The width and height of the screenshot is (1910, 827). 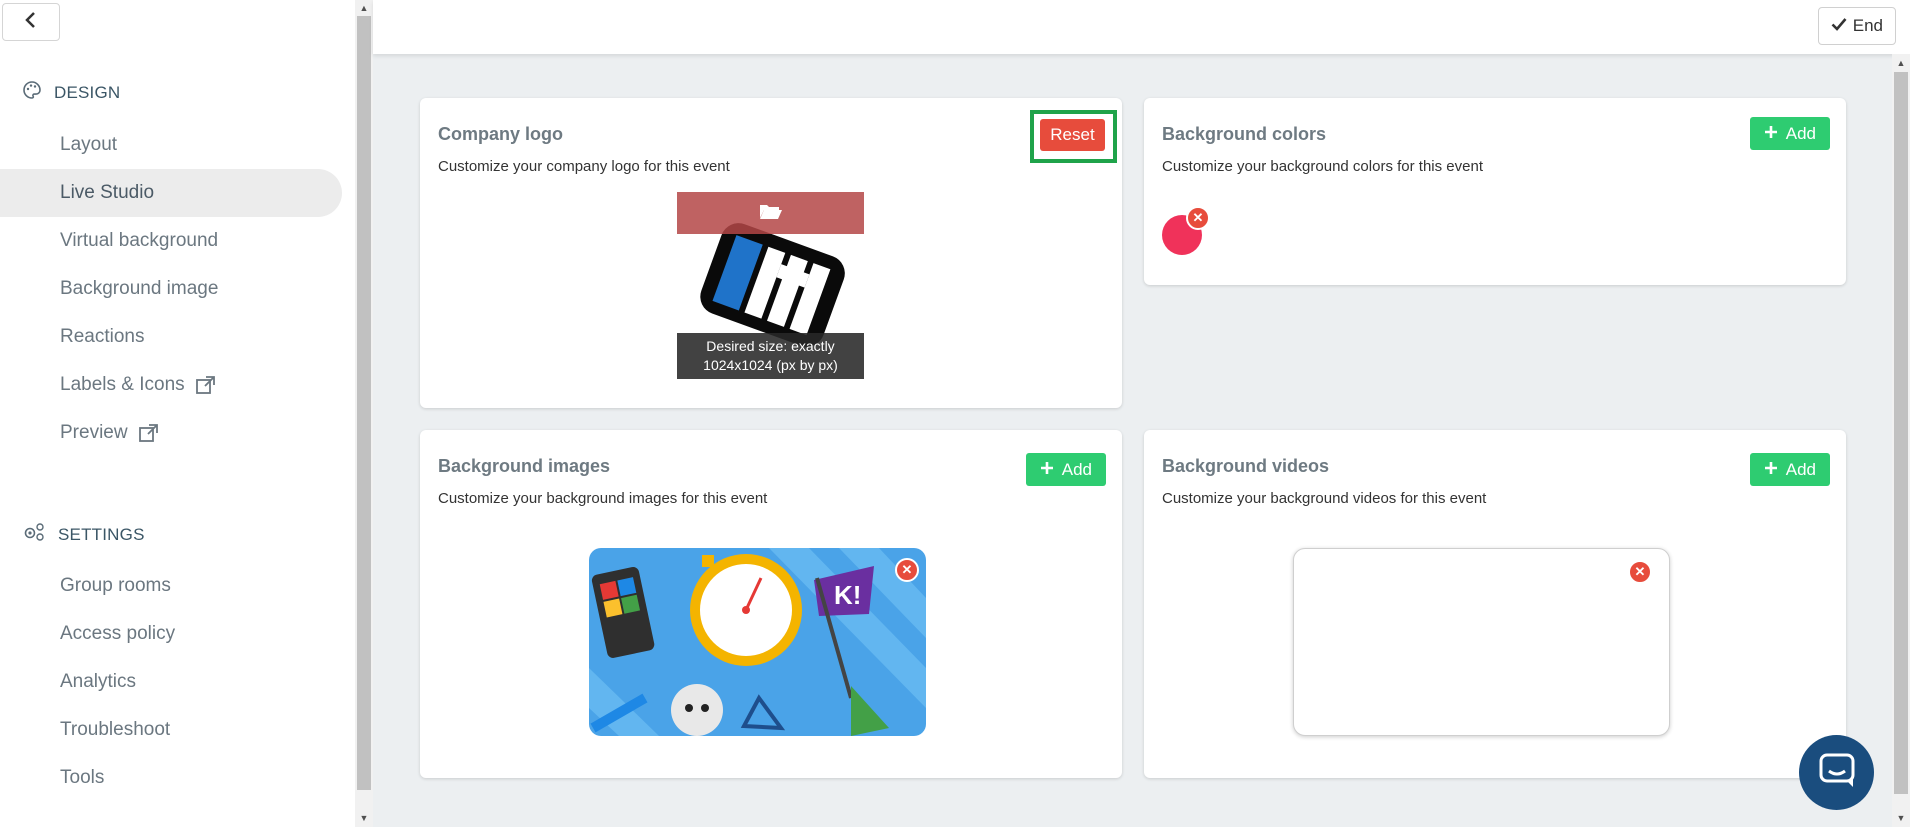 I want to click on remove-image-button: ✕, so click(x=907, y=570).